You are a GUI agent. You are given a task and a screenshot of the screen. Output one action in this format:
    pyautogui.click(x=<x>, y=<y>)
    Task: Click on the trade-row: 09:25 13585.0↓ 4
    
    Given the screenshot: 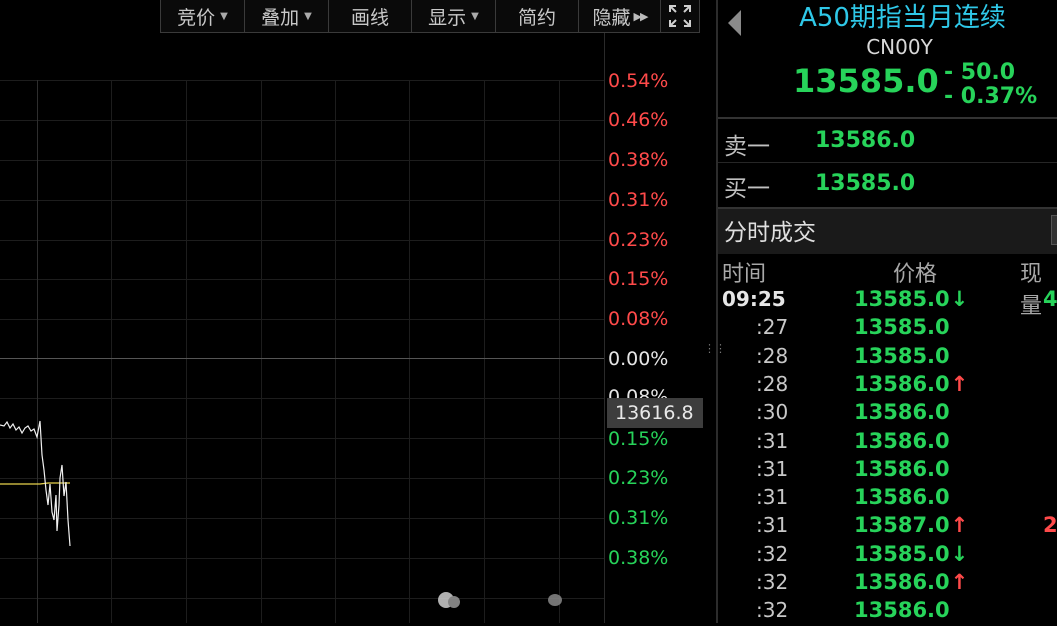 What is the action you would take?
    pyautogui.click(x=887, y=301)
    